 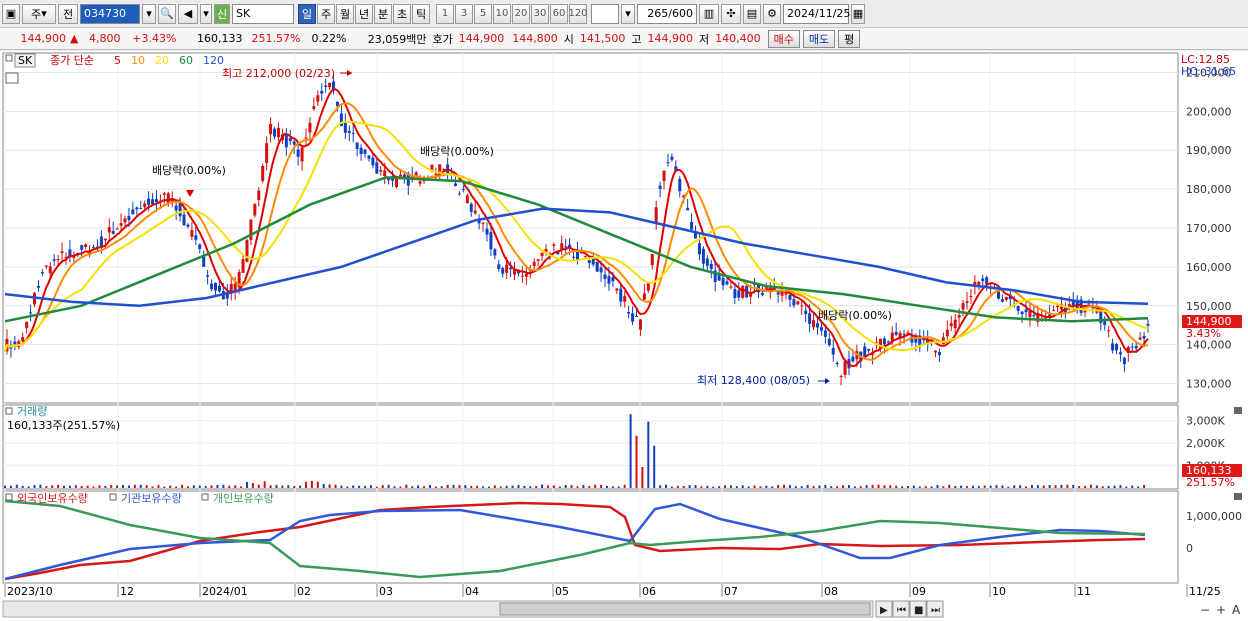 I want to click on interval-custom-input, so click(x=605, y=13).